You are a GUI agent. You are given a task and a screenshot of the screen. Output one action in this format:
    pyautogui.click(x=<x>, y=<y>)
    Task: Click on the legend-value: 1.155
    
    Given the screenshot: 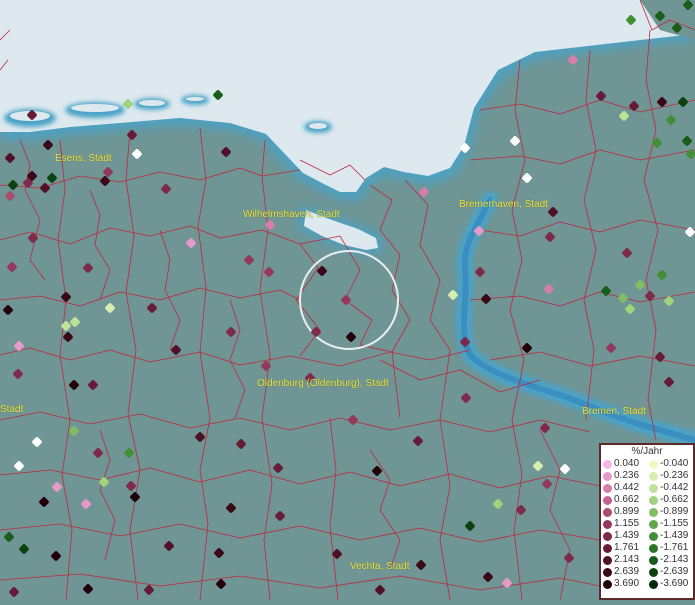 What is the action you would take?
    pyautogui.click(x=627, y=523)
    